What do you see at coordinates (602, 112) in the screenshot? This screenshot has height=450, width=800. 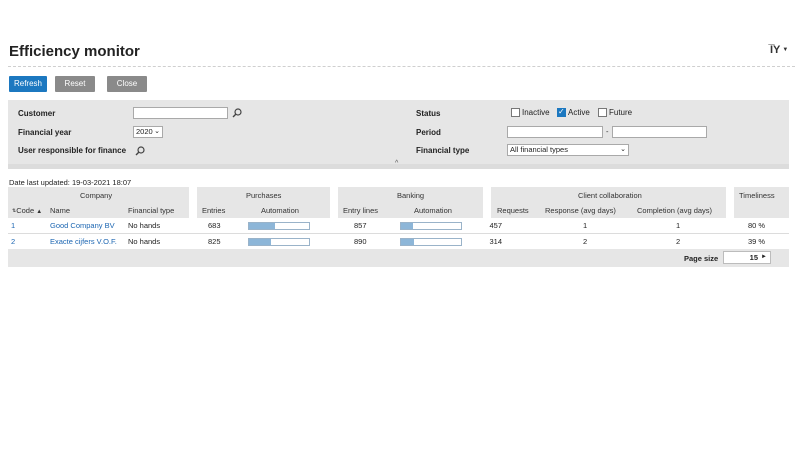 I see `checkbox-future` at bounding box center [602, 112].